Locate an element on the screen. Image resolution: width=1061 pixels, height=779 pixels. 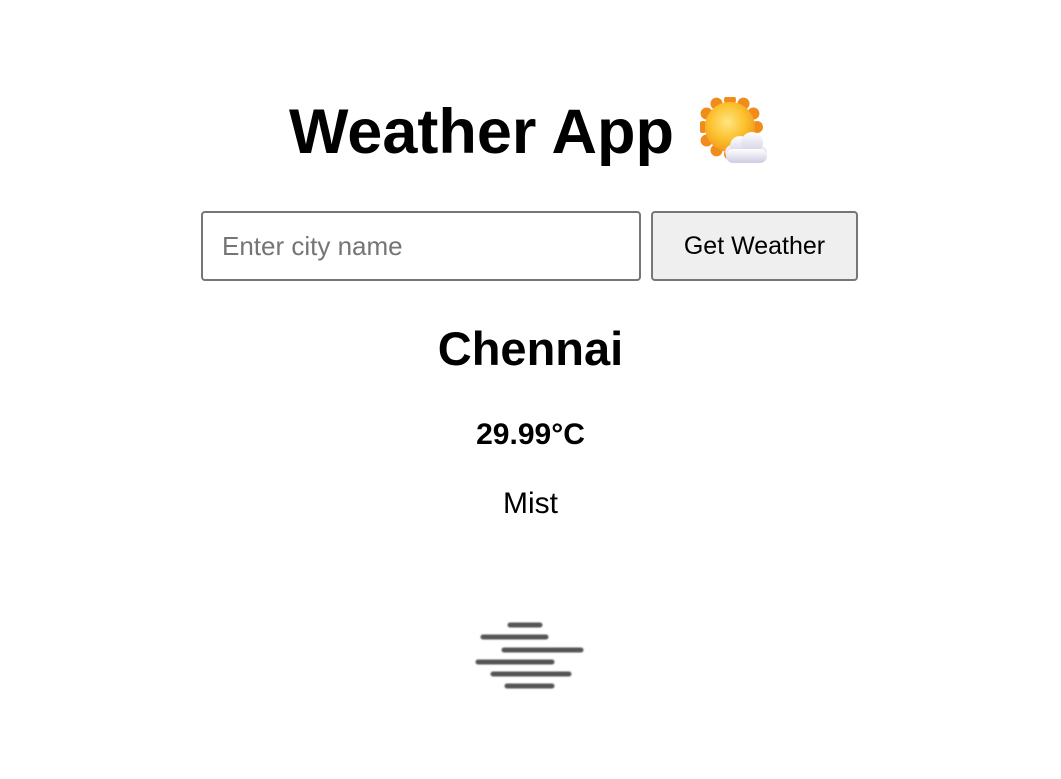
get-weather-button: Get Weather is located at coordinates (754, 246).